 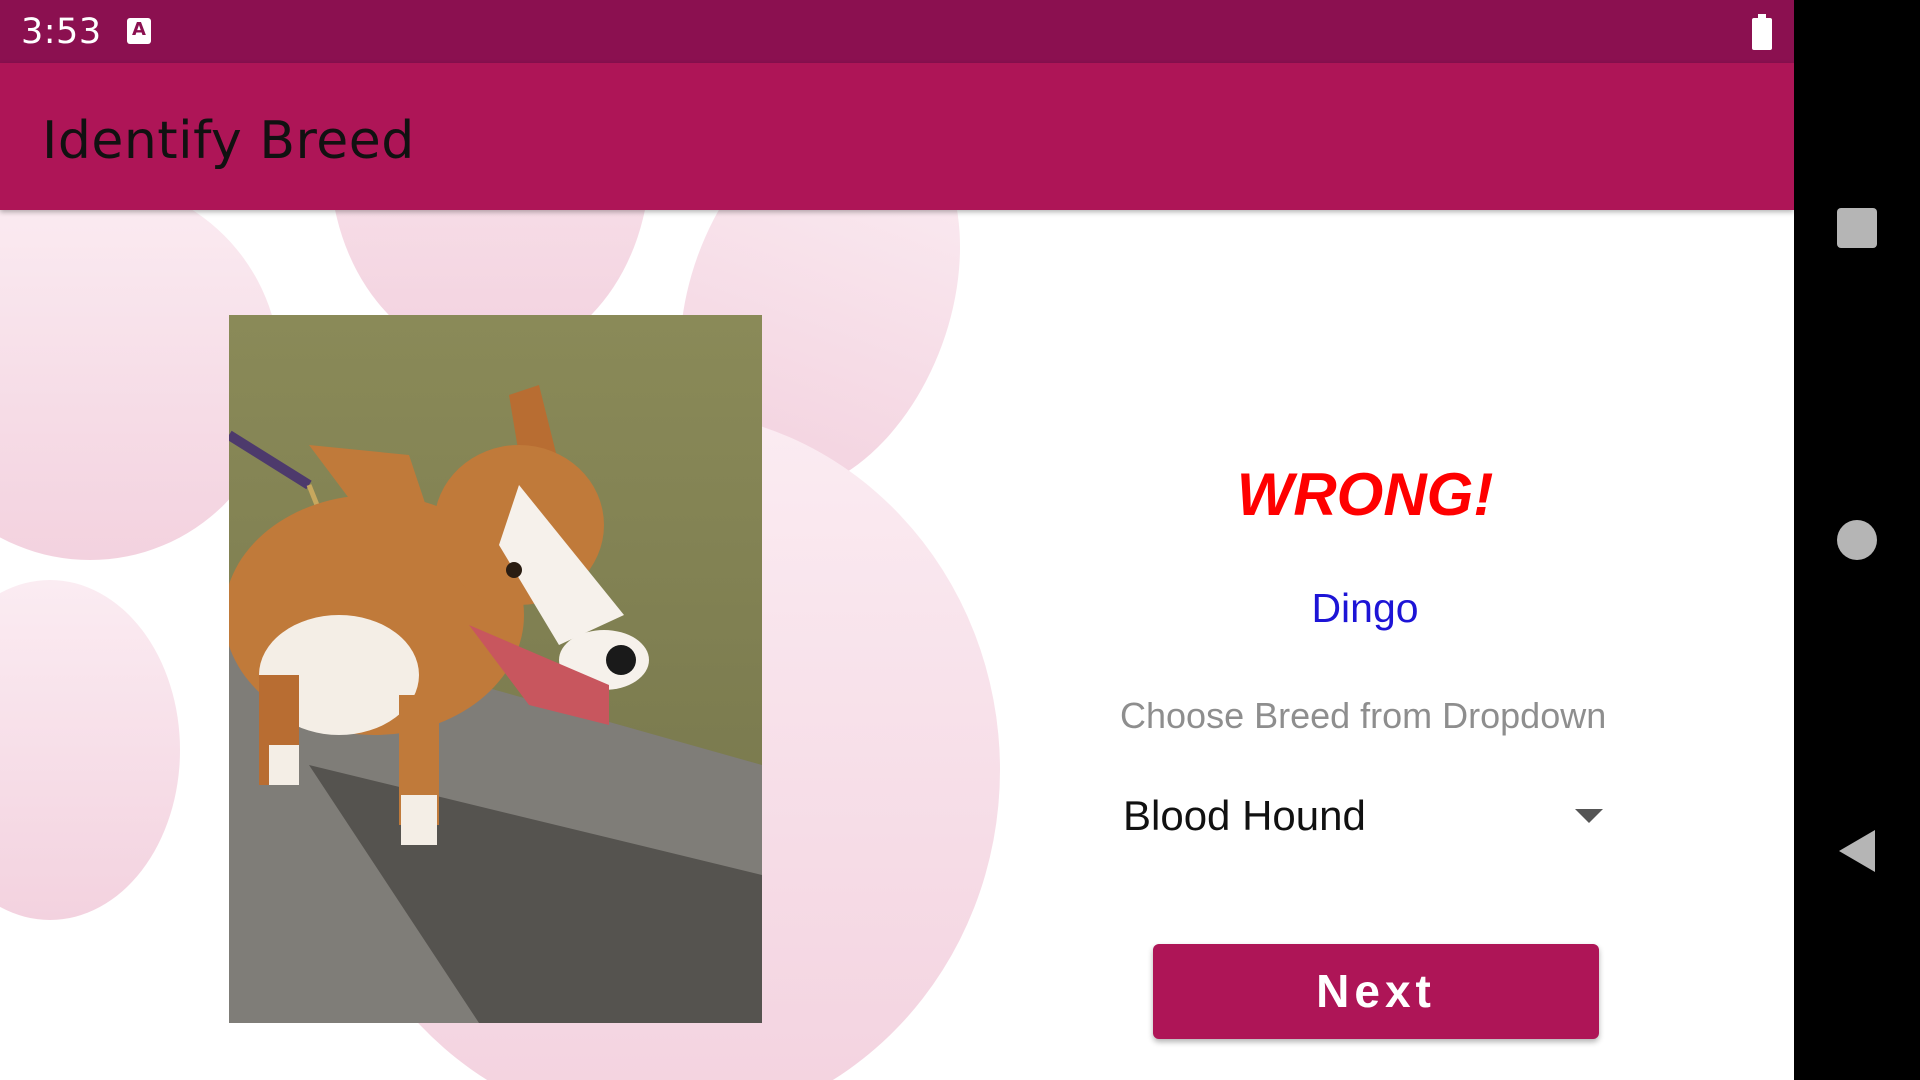 I want to click on home-circle-icon, so click(x=1857, y=540).